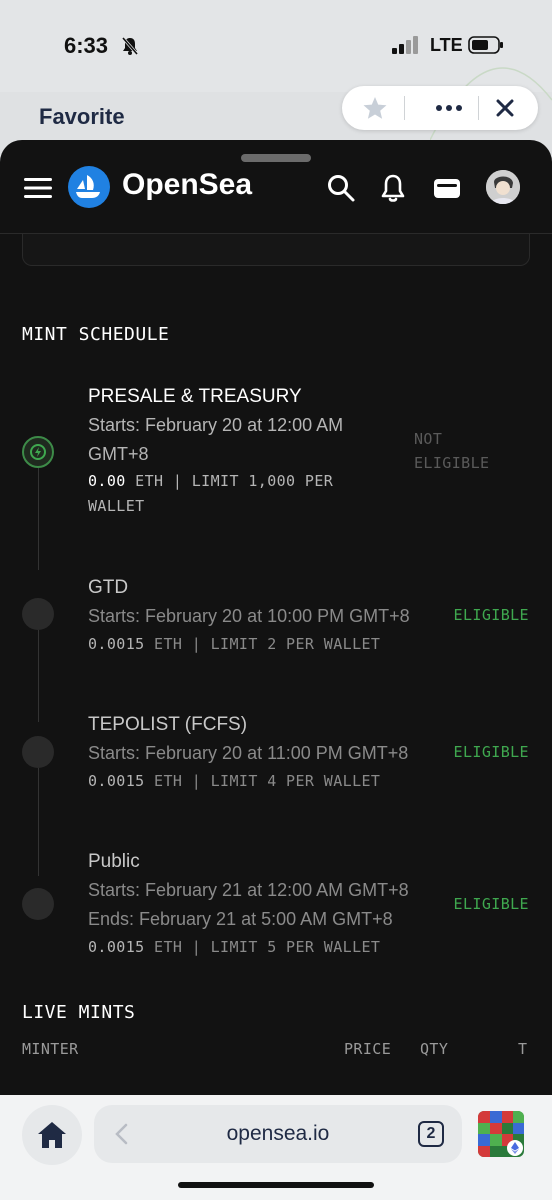  What do you see at coordinates (118, 454) in the screenshot?
I see `stage-start-tz: GMT+8` at bounding box center [118, 454].